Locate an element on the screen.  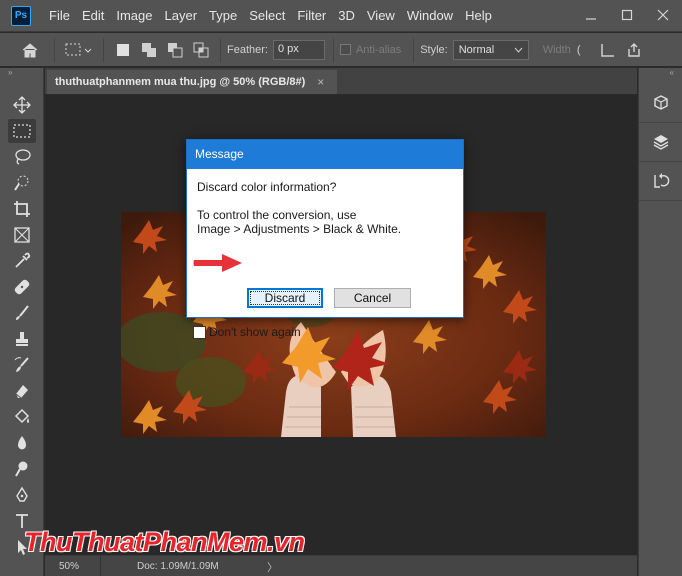
tool-brush is located at coordinates (22, 313).